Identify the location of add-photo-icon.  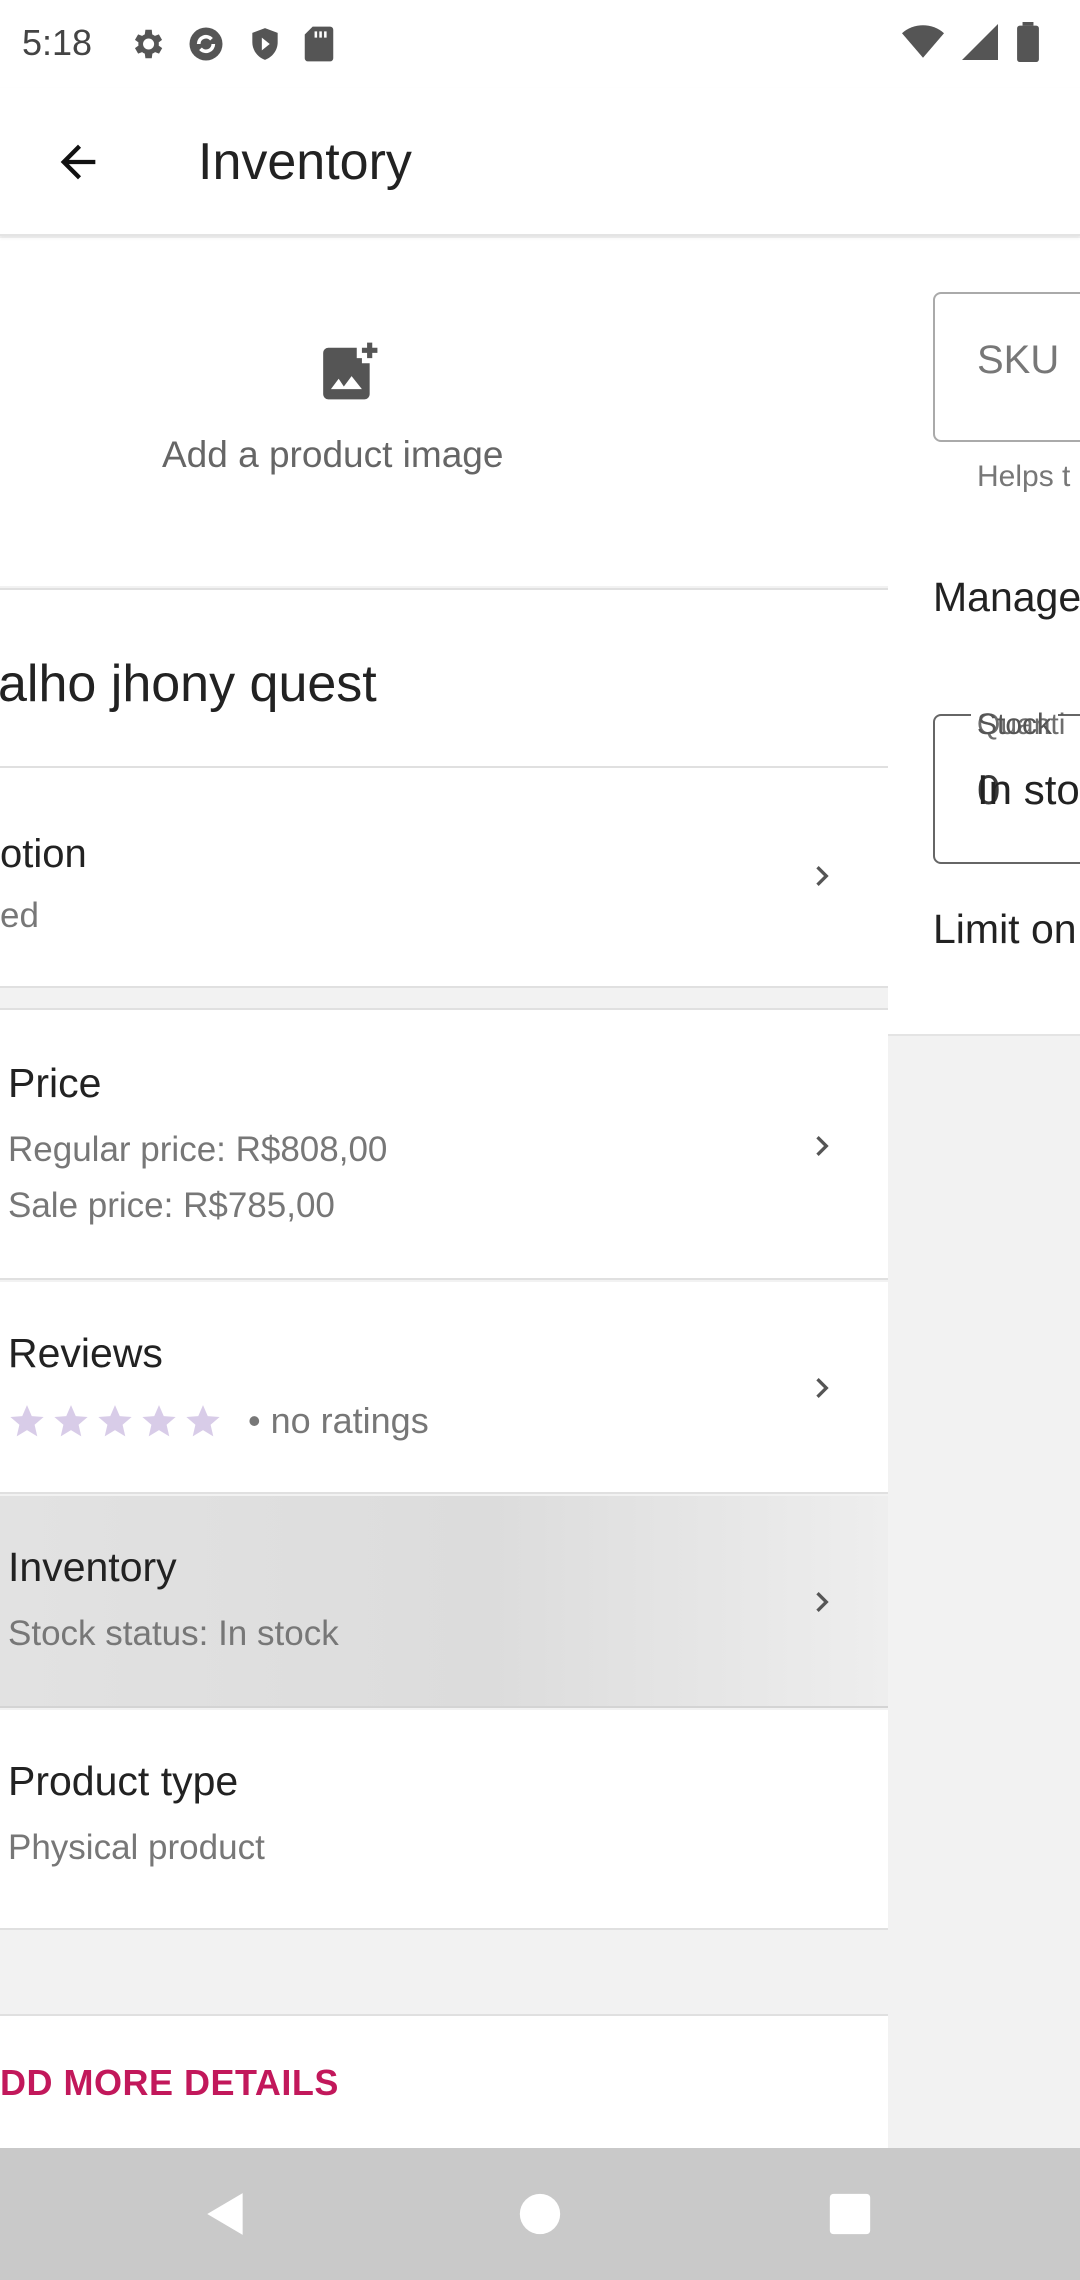
(350, 371).